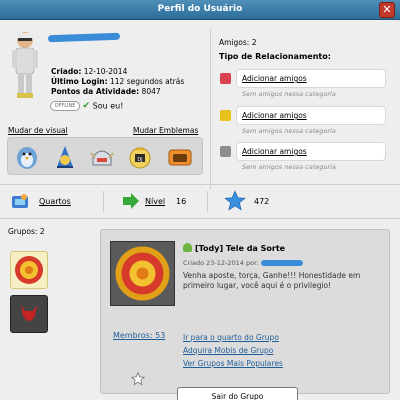 This screenshot has width=400, height=400. I want to click on svg-text: DJ, so click(139, 160).